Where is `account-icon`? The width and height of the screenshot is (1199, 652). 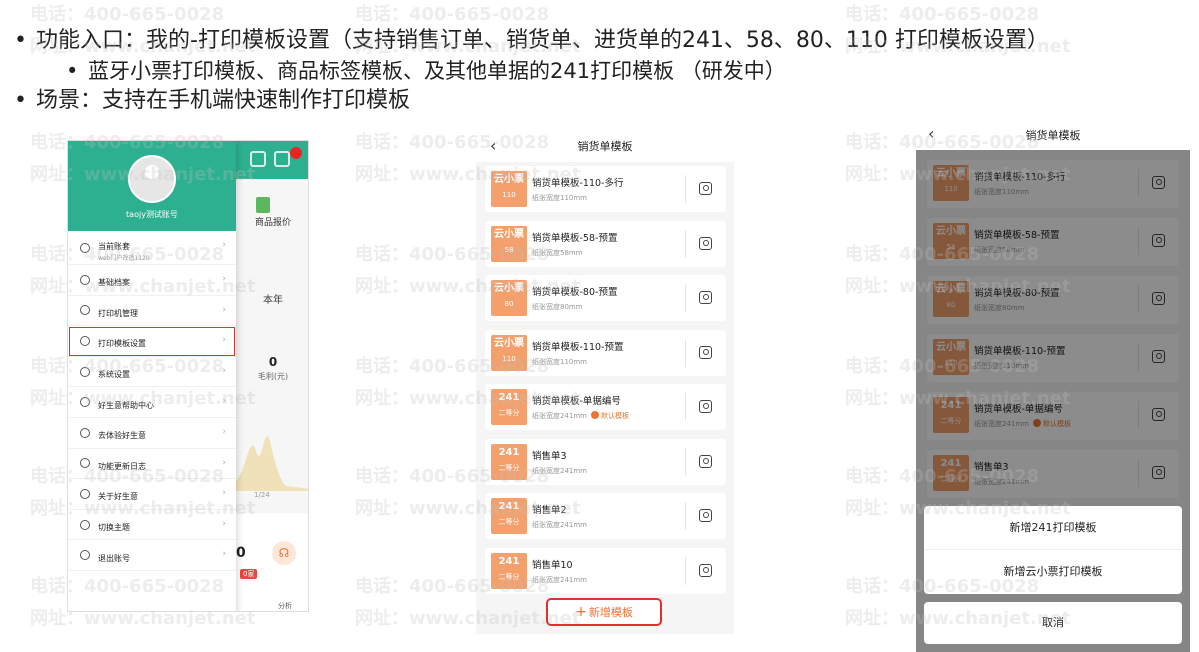
account-icon is located at coordinates (85, 247).